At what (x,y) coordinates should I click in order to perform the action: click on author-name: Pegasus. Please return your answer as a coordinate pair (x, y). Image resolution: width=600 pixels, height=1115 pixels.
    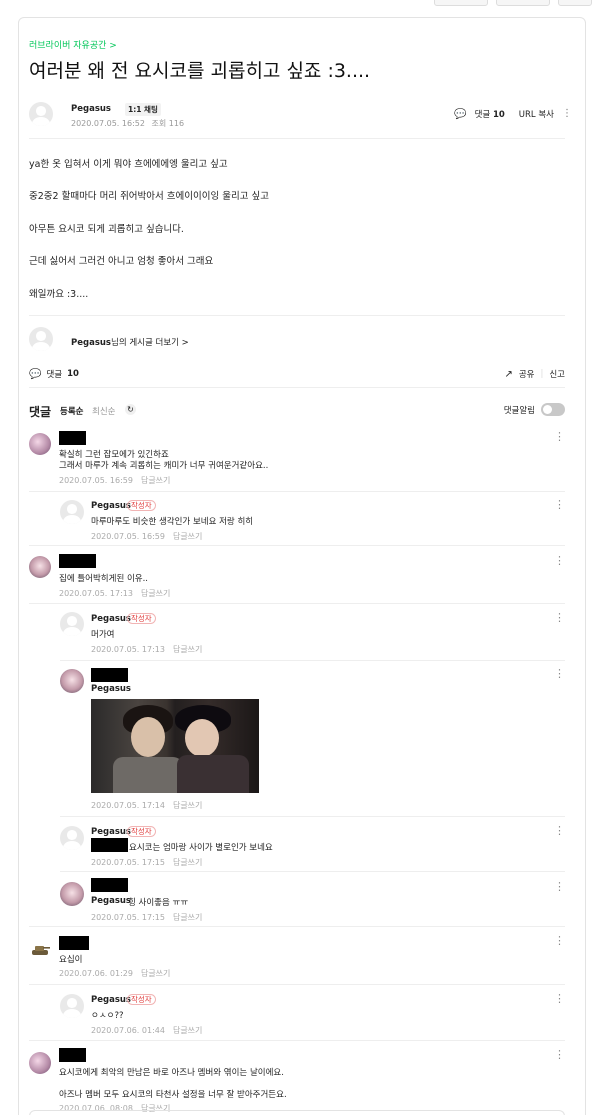
    Looking at the image, I should click on (91, 109).